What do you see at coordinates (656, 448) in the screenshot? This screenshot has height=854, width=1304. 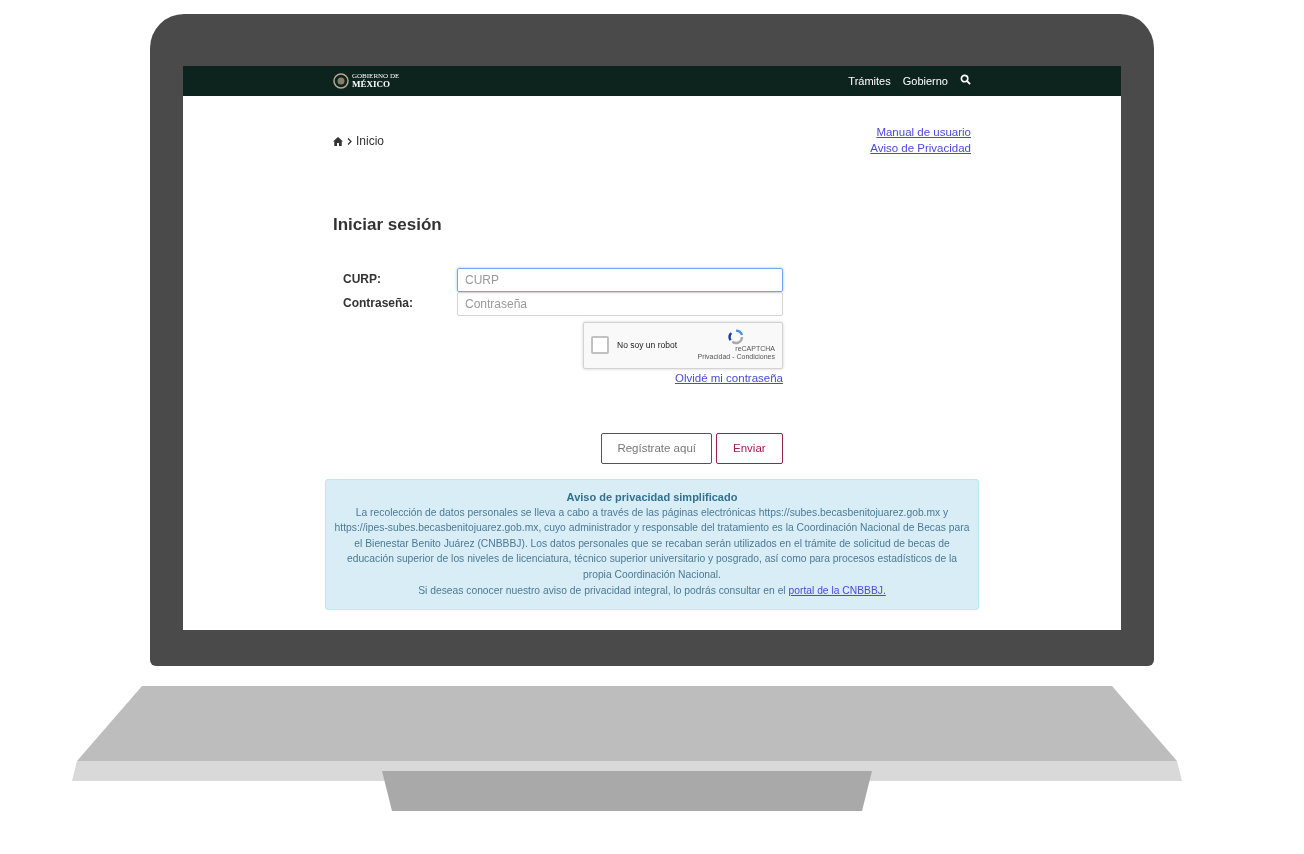 I see `form-button: Regístrate aquí` at bounding box center [656, 448].